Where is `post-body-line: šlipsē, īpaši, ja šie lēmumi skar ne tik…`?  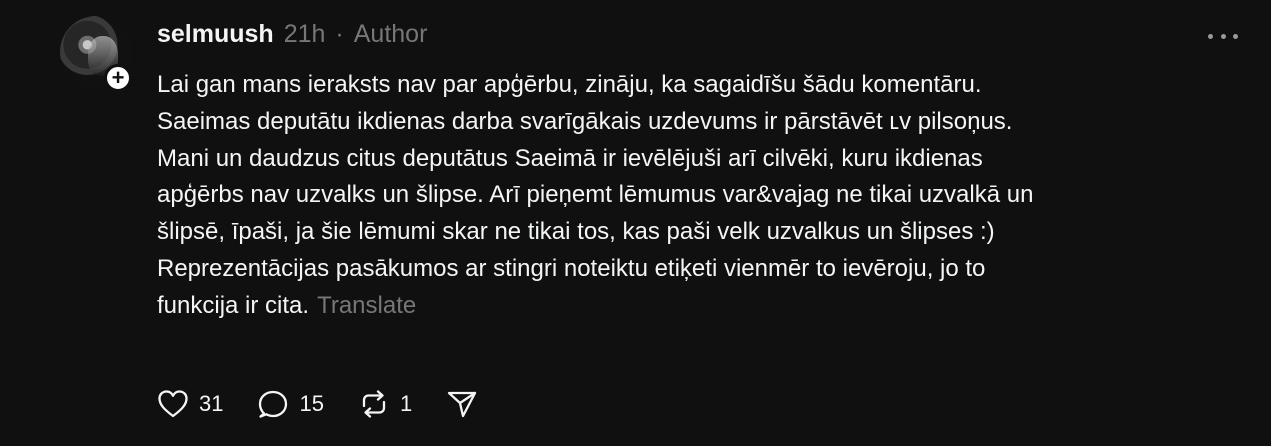 post-body-line: šlipsē, īpaši, ja šie lēmumi skar ne tik… is located at coordinates (576, 232).